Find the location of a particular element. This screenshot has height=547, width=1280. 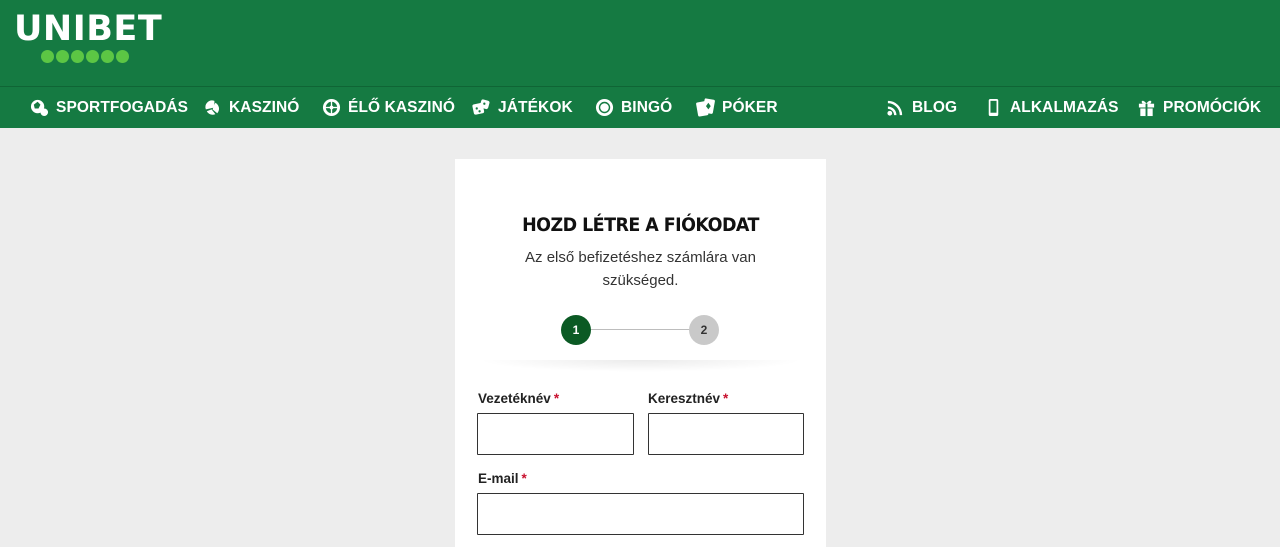

casino-chip-icon is located at coordinates (212, 107).